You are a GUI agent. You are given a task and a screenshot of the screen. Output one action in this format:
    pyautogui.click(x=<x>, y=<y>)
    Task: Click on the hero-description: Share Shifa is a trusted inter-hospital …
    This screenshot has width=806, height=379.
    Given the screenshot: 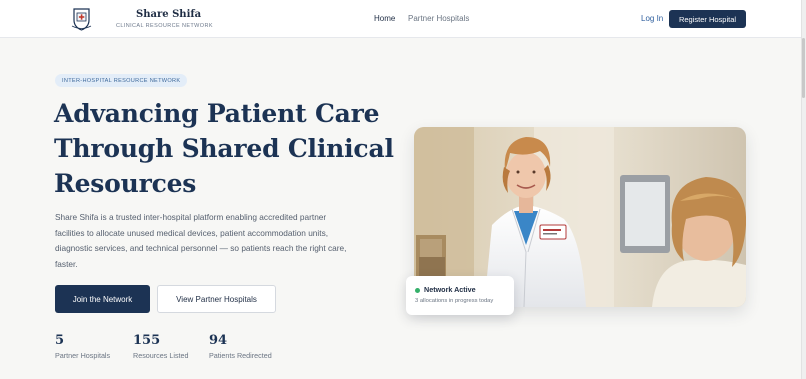 What is the action you would take?
    pyautogui.click(x=201, y=240)
    